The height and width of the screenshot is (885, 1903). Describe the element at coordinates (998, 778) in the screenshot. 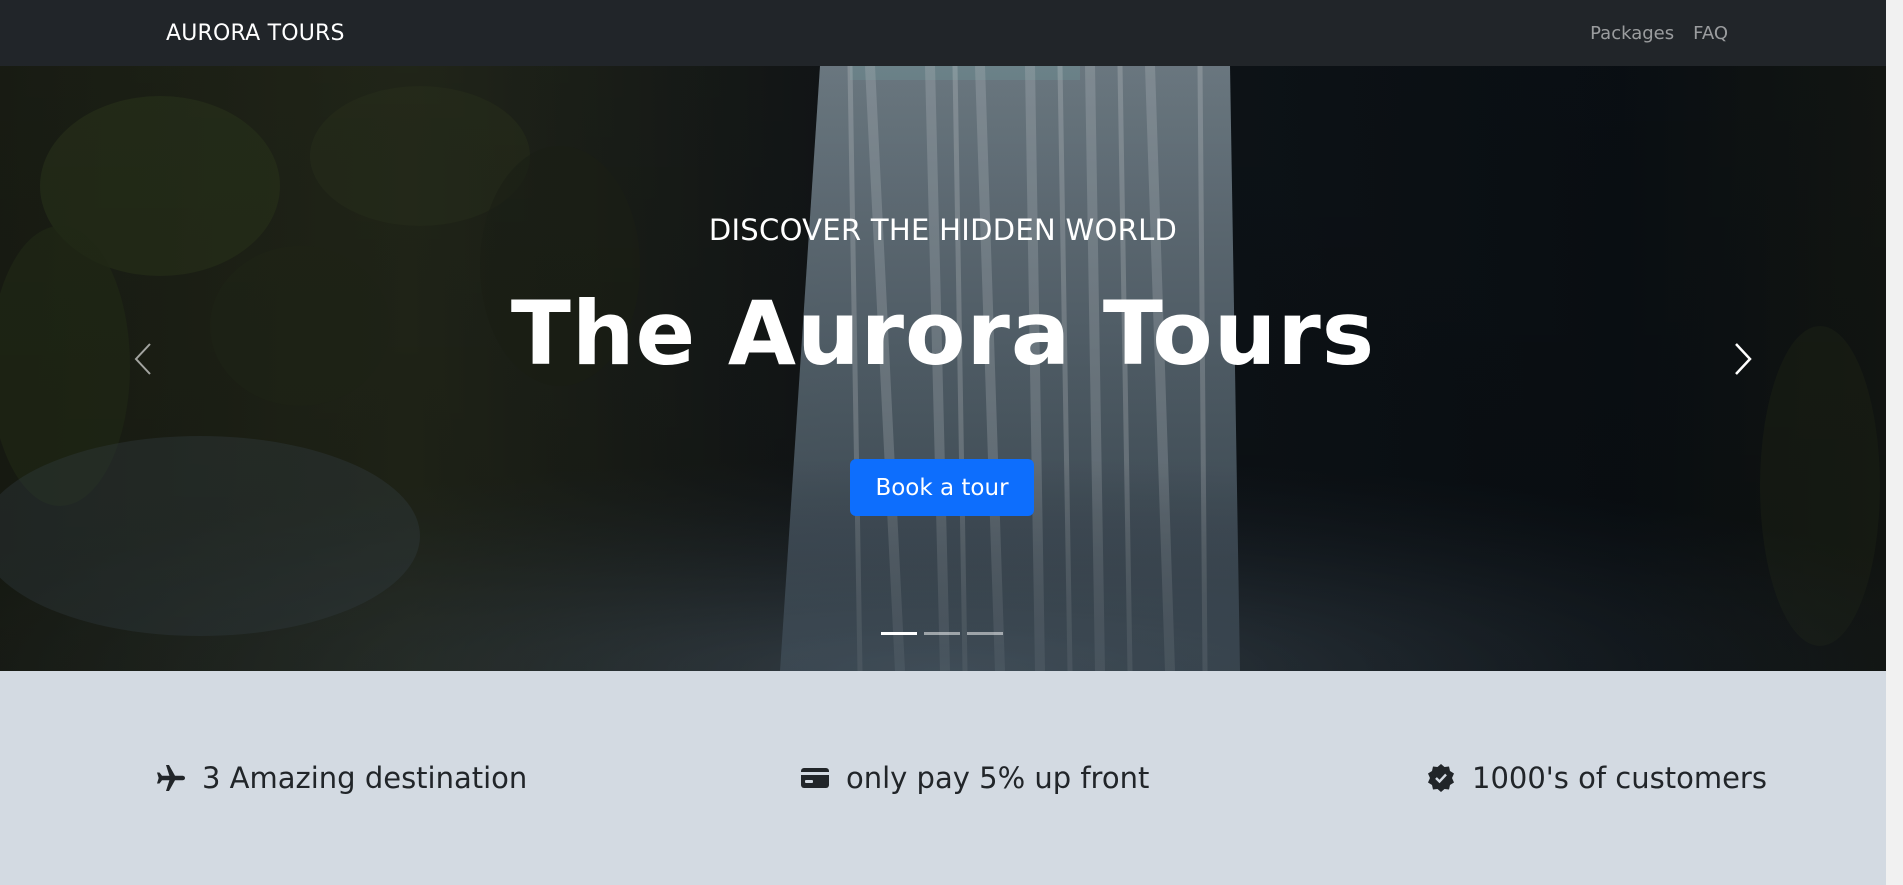

I see `feature-payment-label: only pay 5% up front` at that location.